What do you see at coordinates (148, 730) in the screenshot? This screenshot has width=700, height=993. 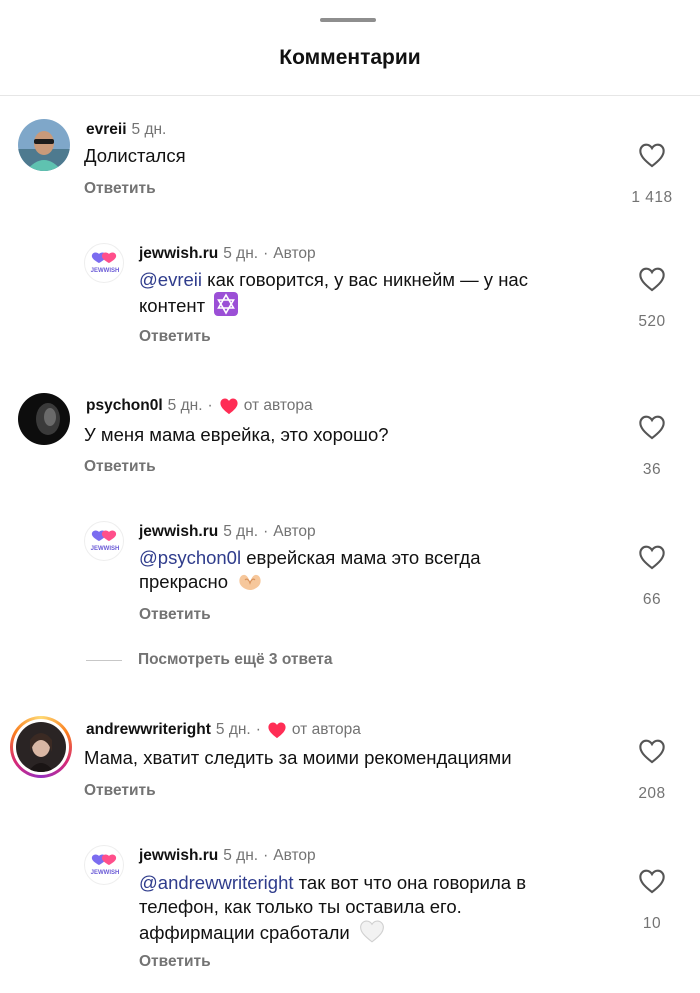 I see `comment-username: andrewwriteright` at bounding box center [148, 730].